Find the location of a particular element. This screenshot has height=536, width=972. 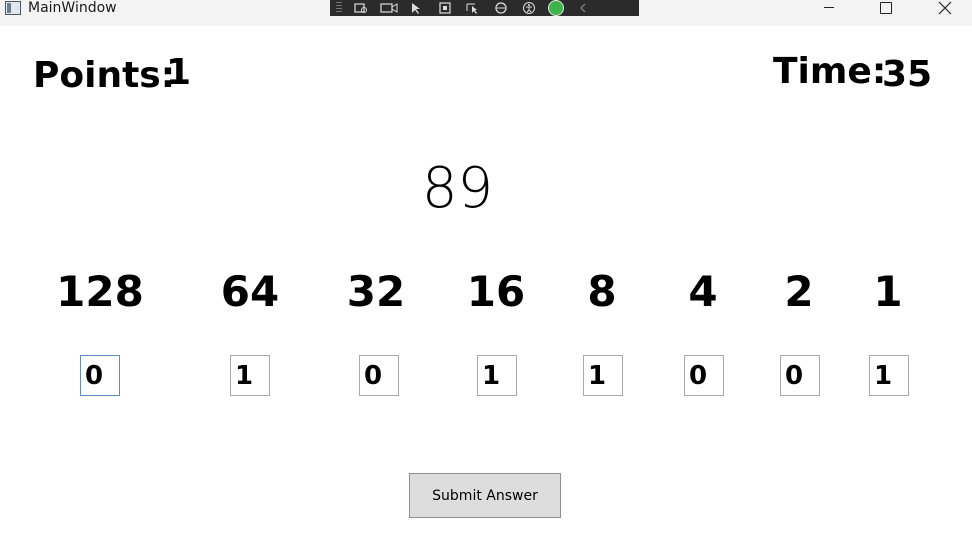

layout-adorner-icon is located at coordinates (445, 8).